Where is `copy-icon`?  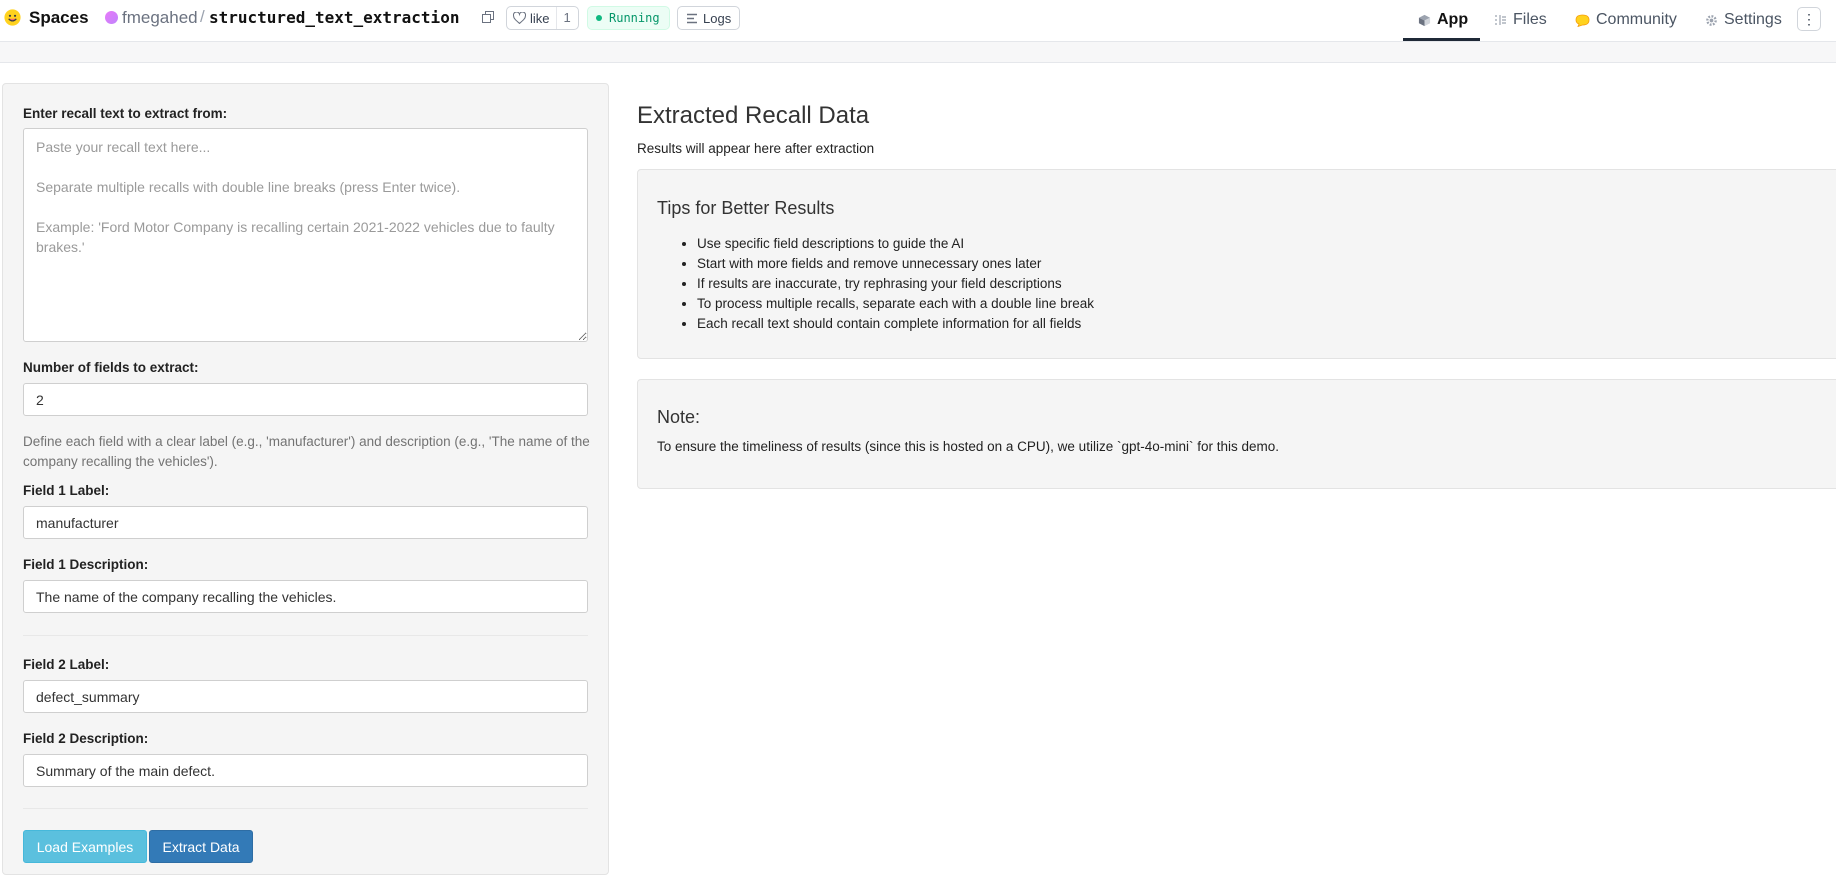
copy-icon is located at coordinates (488, 17).